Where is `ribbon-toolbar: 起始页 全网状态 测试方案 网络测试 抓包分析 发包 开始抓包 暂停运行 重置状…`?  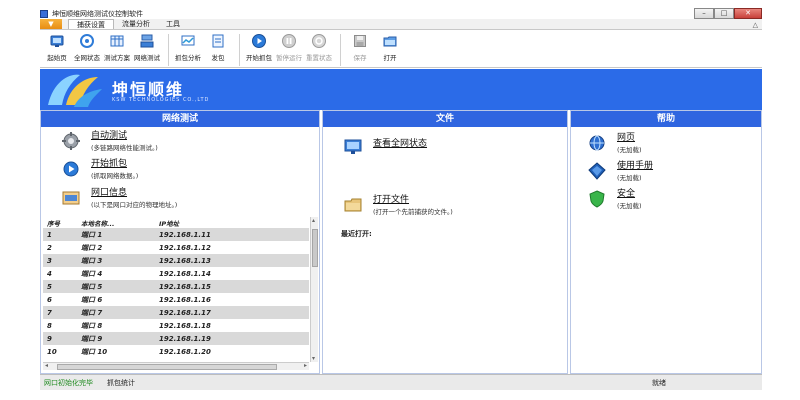
ribbon-toolbar: 起始页 全网状态 测试方案 网络测试 抓包分析 发包 开始抓包 暂停运行 重置状… is located at coordinates (401, 49).